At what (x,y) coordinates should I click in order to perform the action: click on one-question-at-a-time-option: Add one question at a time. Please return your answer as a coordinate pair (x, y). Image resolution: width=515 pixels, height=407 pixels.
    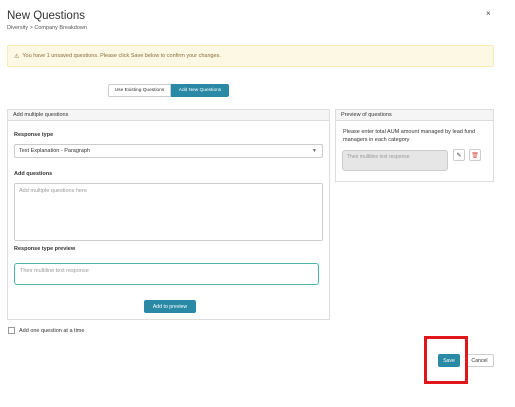
    Looking at the image, I should click on (46, 330).